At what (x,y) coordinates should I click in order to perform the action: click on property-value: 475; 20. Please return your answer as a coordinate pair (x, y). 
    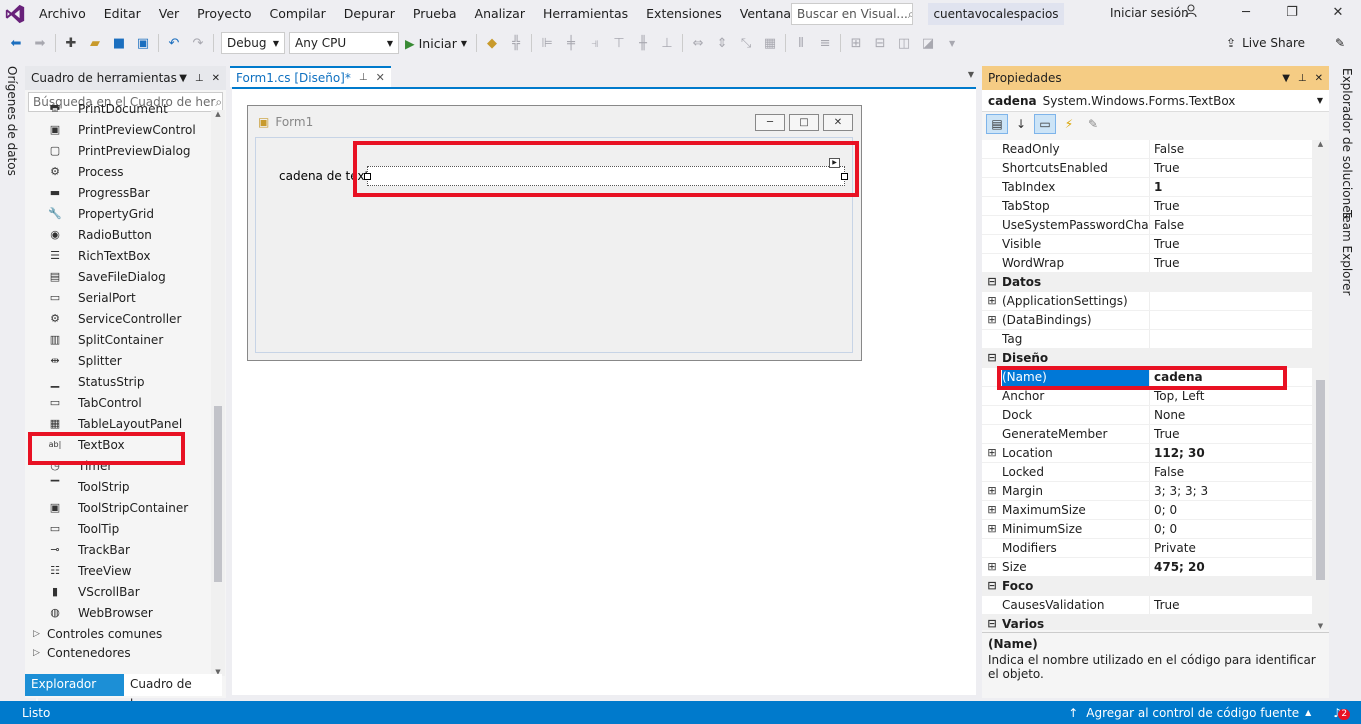
    Looking at the image, I should click on (1231, 567).